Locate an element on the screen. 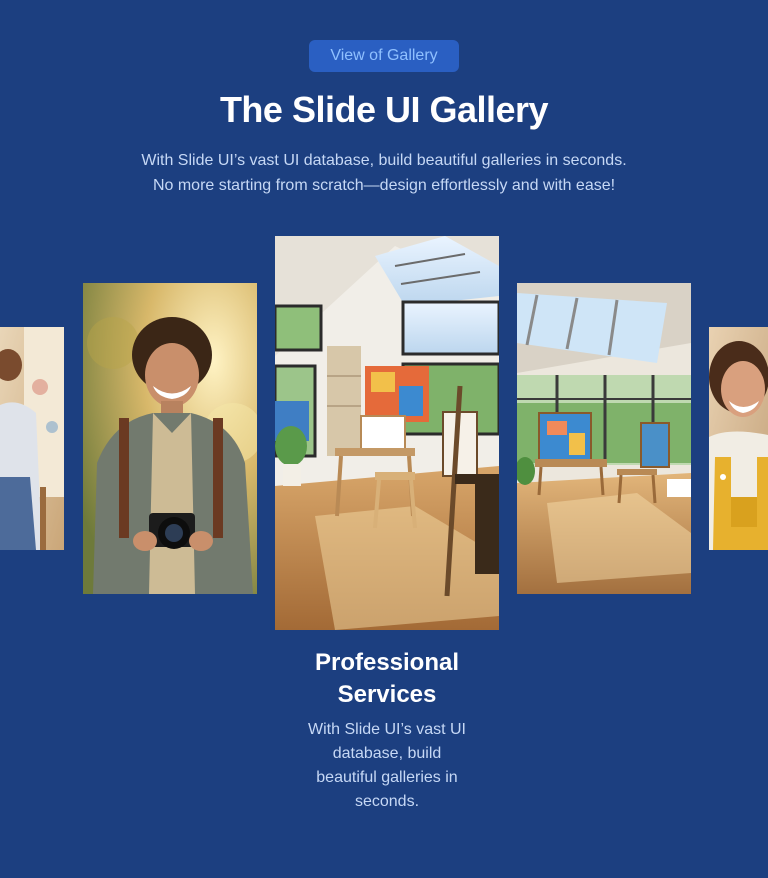 The width and height of the screenshot is (768, 878). smiling-woman-overalls-photo is located at coordinates (738, 438).